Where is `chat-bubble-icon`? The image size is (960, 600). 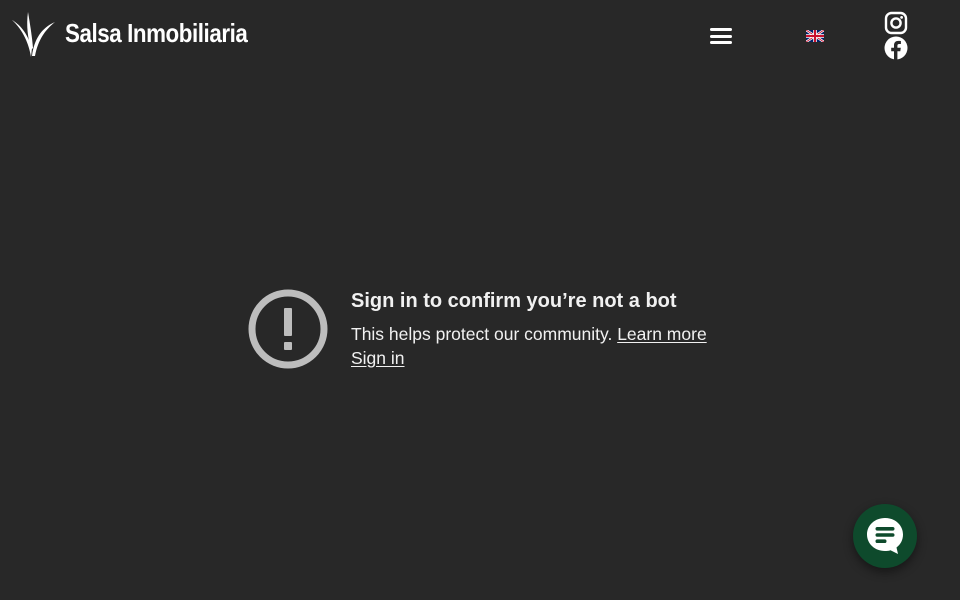 chat-bubble-icon is located at coordinates (885, 536).